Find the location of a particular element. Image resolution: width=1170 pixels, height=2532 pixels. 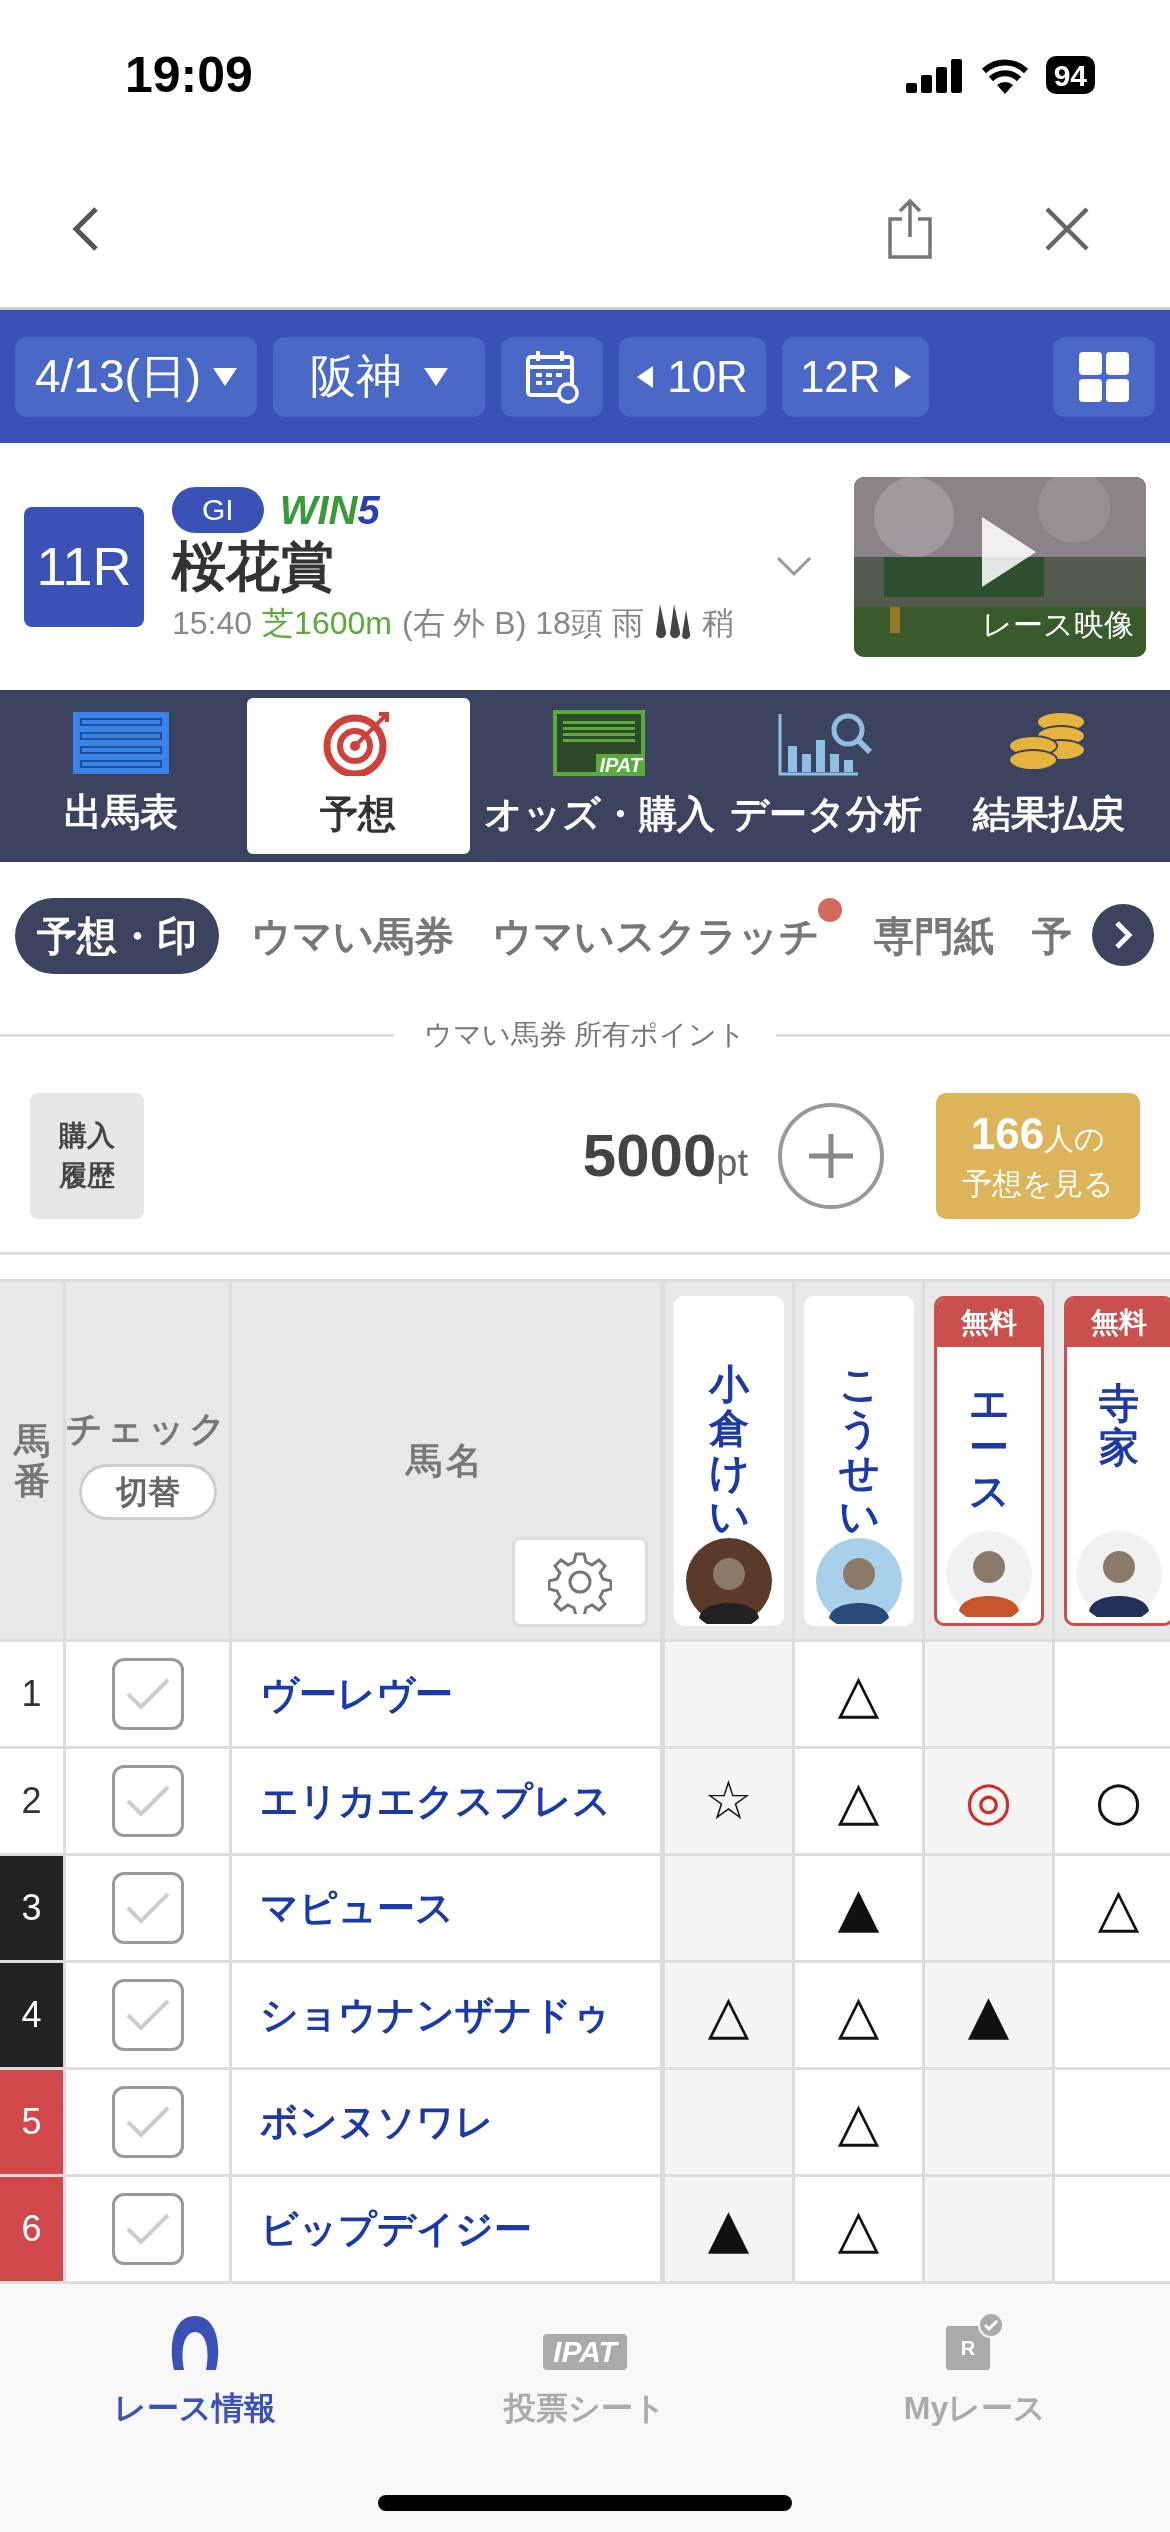

signal-icon is located at coordinates (934, 75).